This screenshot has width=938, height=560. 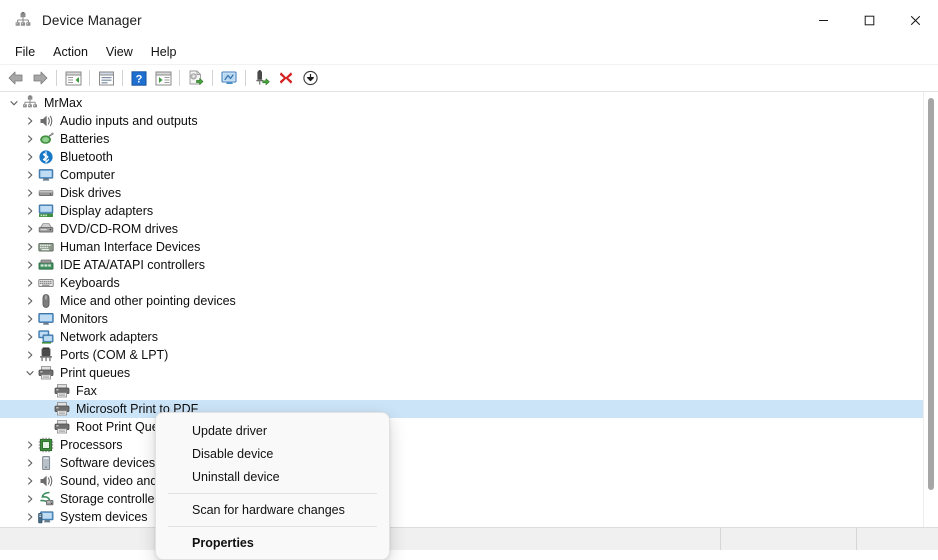 I want to click on vertical-scrollbar, so click(x=930, y=309).